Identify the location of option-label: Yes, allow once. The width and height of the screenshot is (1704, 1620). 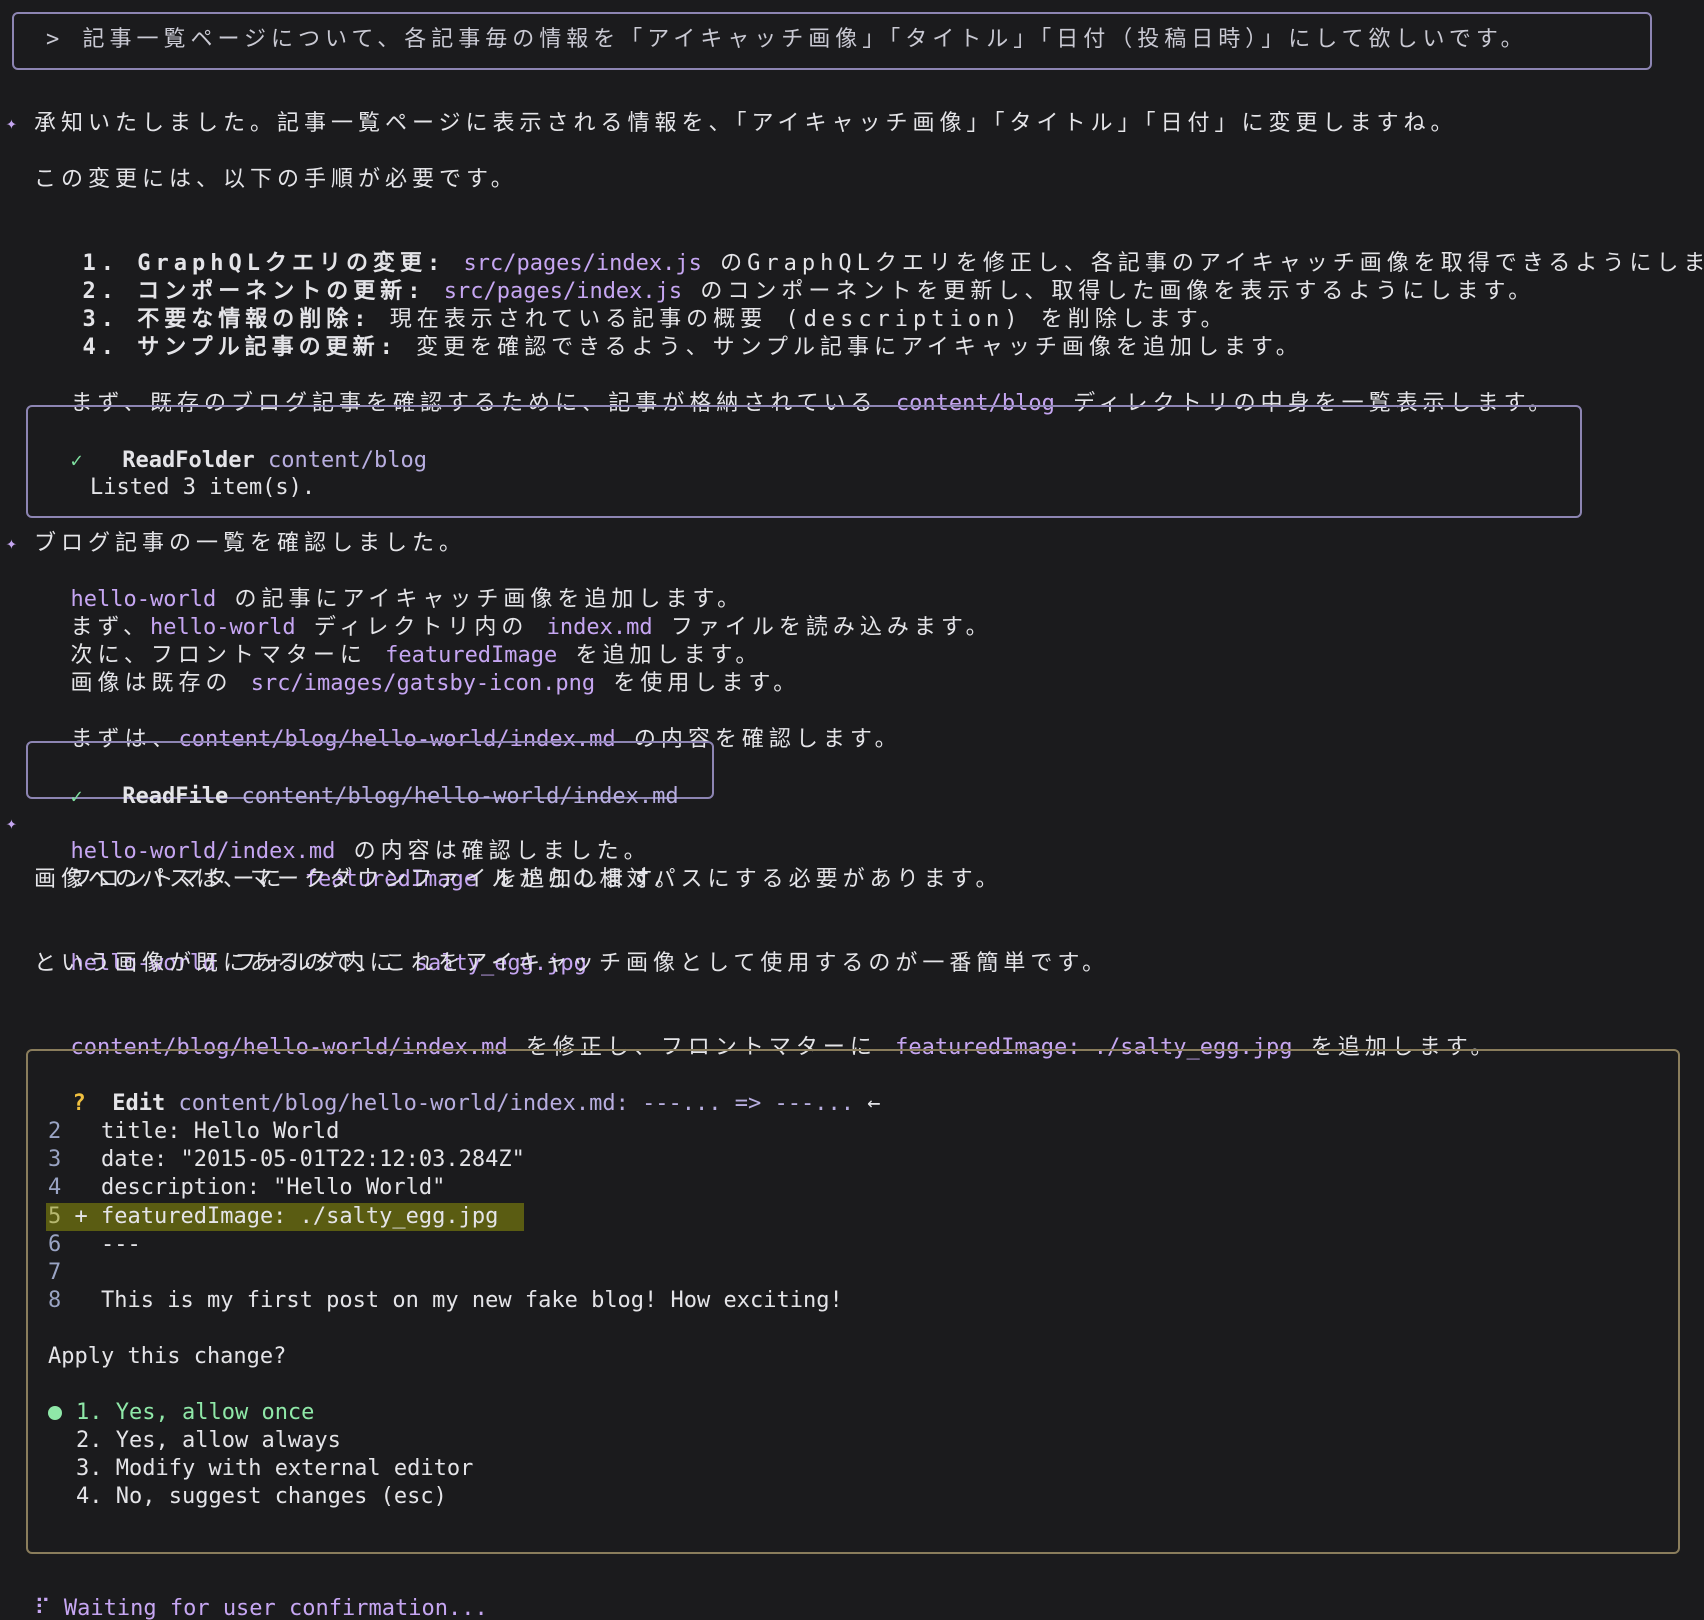
(215, 1412).